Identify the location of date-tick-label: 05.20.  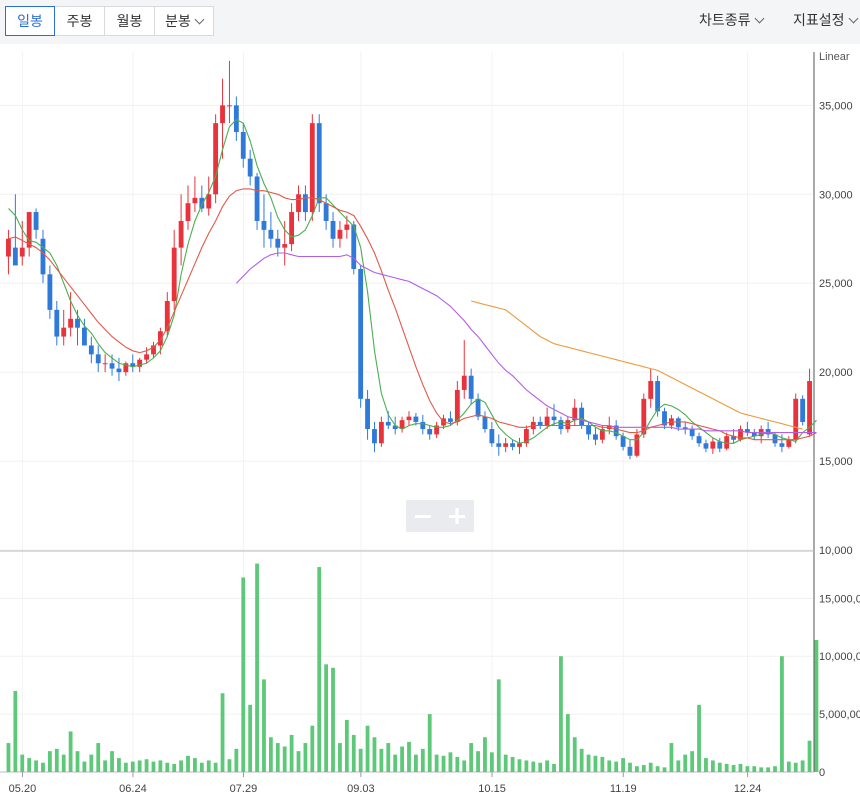
(23, 789).